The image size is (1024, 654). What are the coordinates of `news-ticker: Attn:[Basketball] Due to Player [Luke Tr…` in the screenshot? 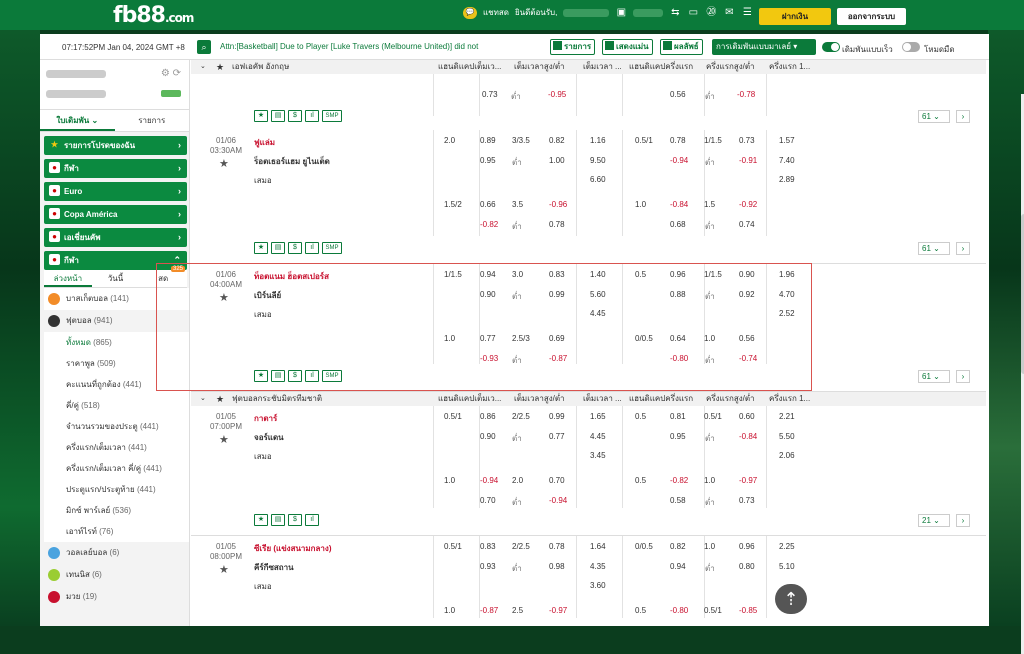 It's located at (380, 46).